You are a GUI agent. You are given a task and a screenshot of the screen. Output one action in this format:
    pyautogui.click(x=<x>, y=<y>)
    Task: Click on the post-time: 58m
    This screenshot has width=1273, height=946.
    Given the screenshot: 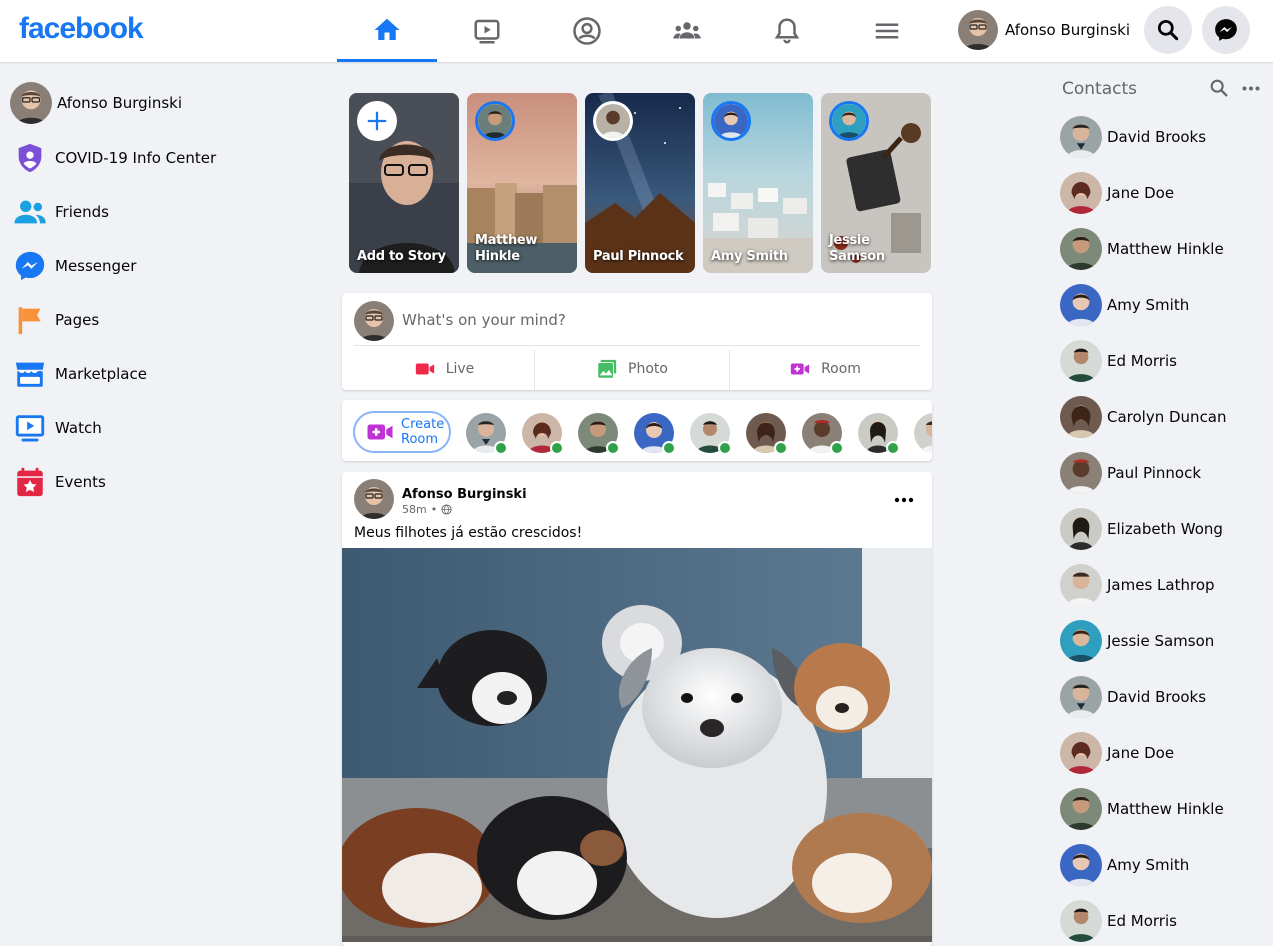 What is the action you would take?
    pyautogui.click(x=414, y=509)
    